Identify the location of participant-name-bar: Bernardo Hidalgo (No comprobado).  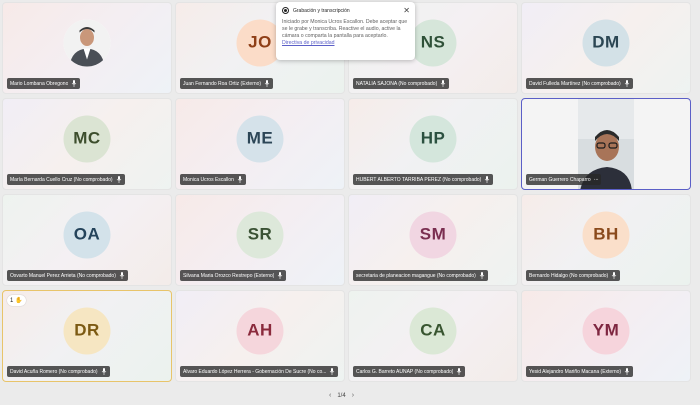
(573, 275).